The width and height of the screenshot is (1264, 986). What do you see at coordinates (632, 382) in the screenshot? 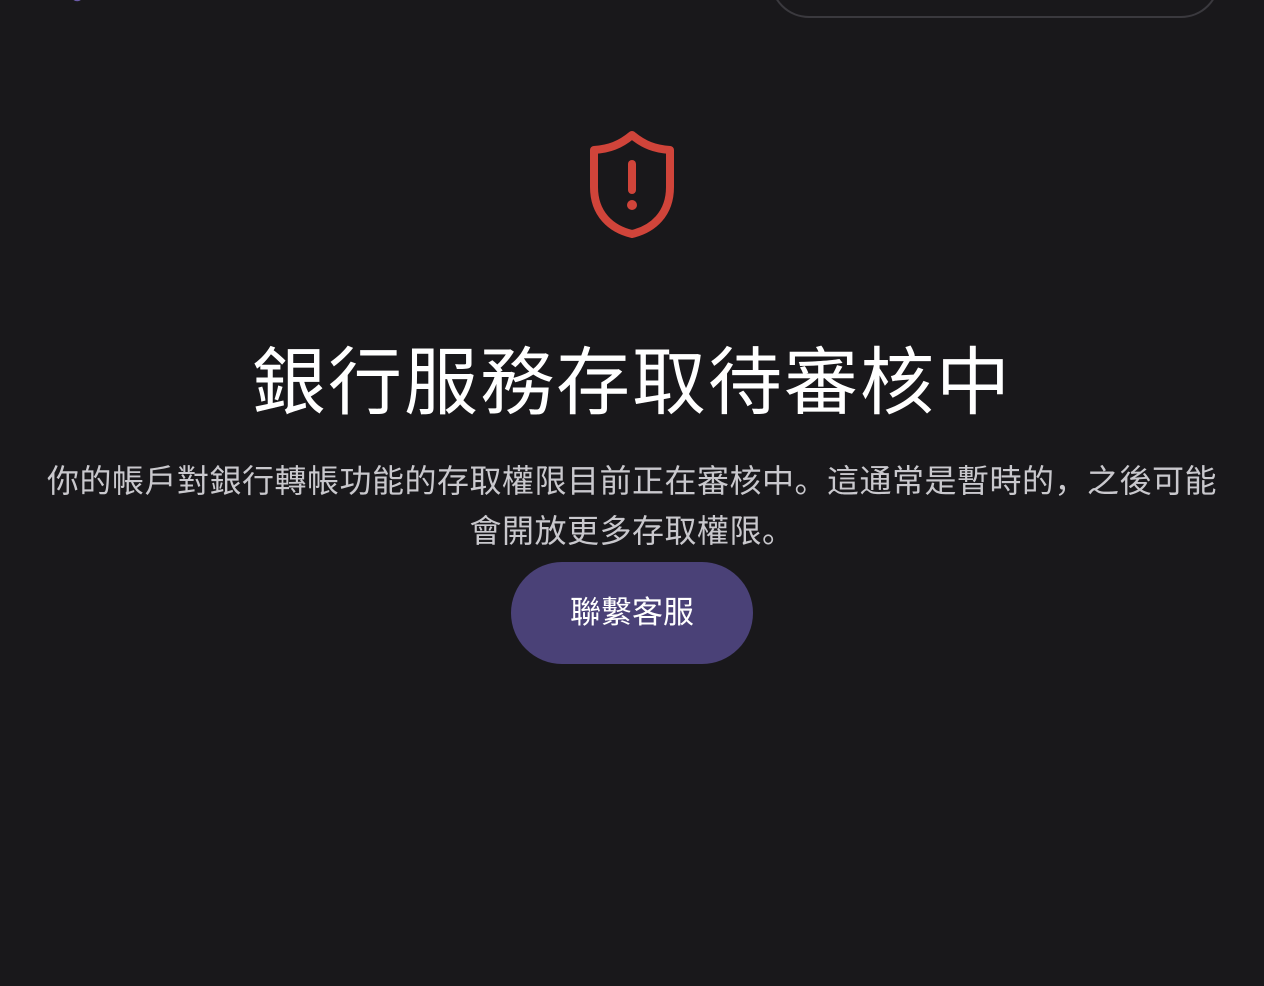
I see `page-title: 銀行服務存取待審核中` at bounding box center [632, 382].